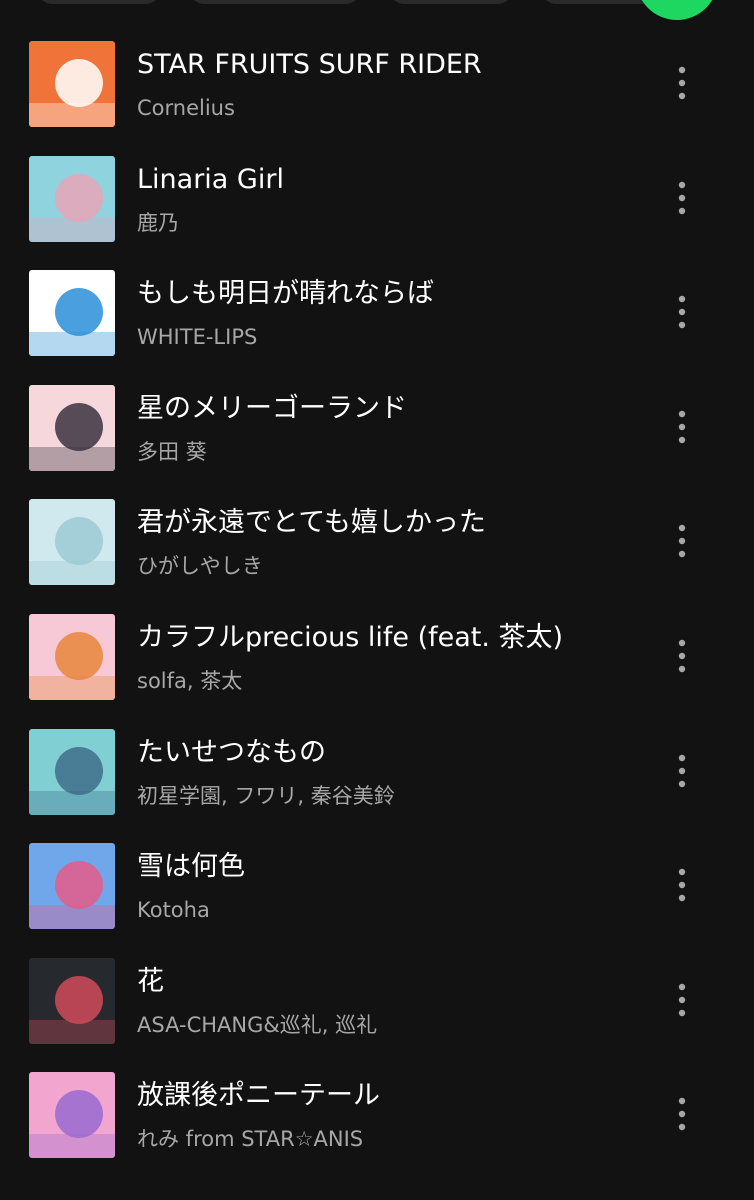 The image size is (754, 1200). I want to click on track-row: 放課後ポニーテールれみ from STAR☆ANIS, so click(377, 1129).